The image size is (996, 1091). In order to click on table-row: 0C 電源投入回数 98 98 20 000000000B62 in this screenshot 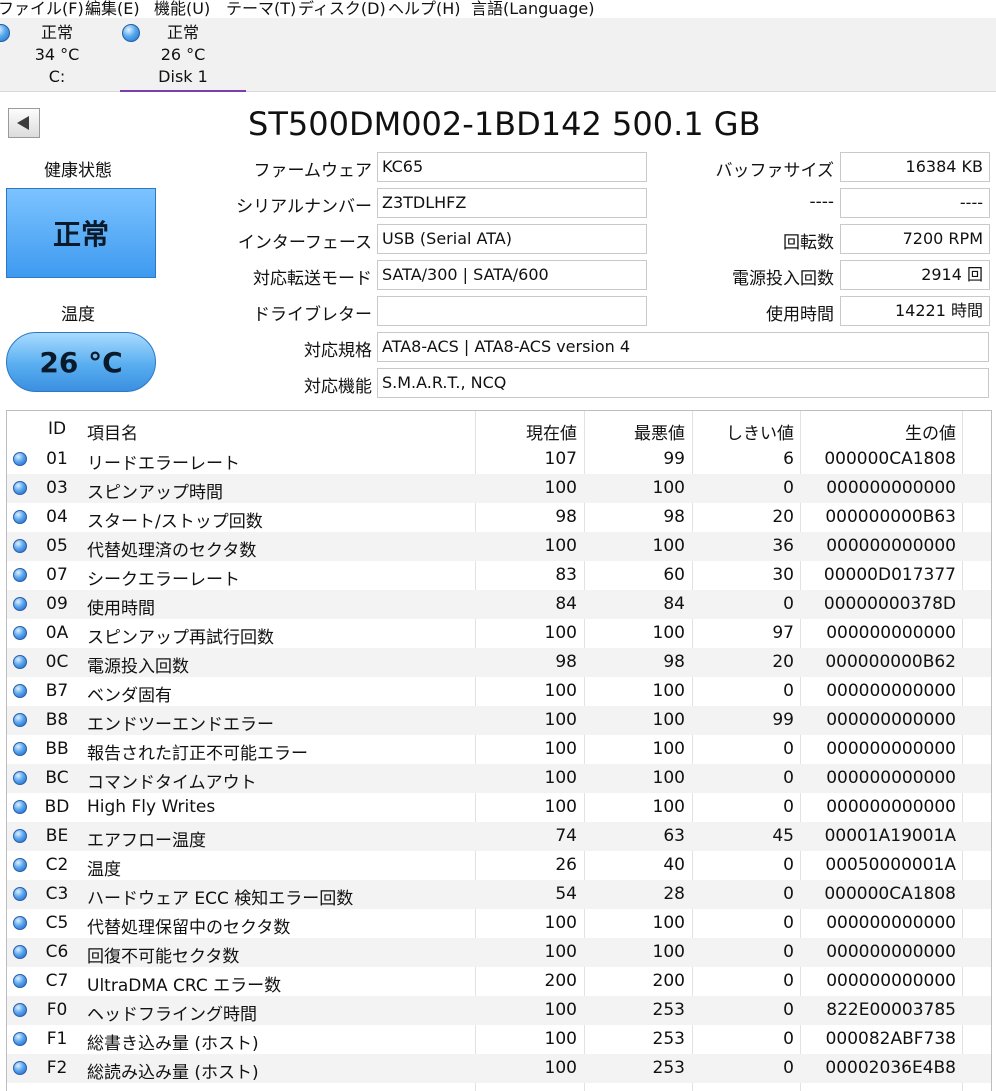, I will do `click(499, 662)`.